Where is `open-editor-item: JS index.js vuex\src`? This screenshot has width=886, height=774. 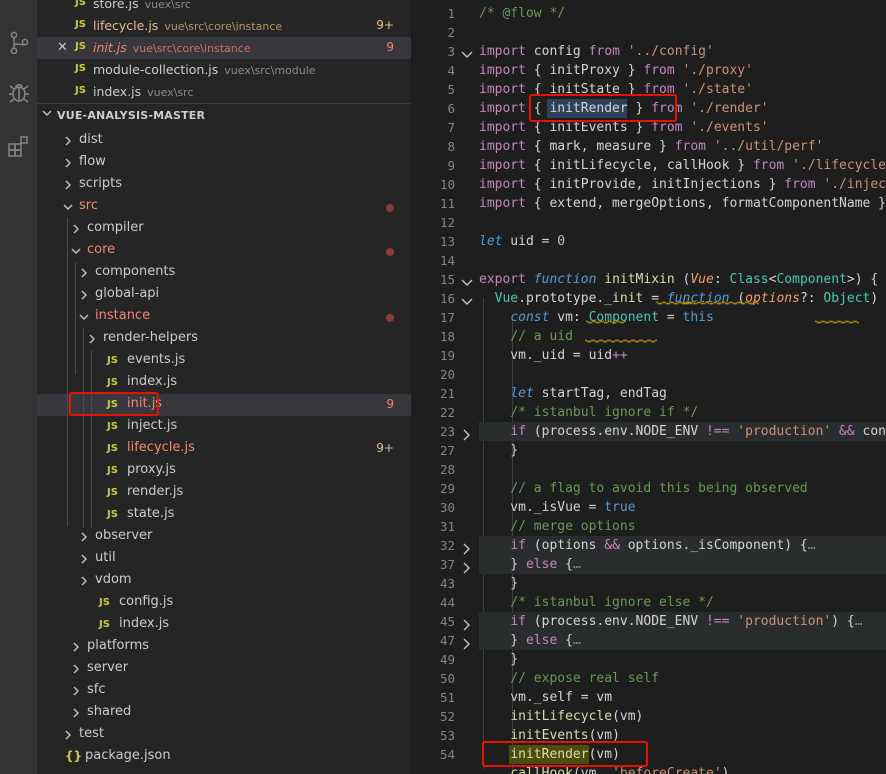
open-editor-item: JS index.js vuex\src is located at coordinates (224, 92).